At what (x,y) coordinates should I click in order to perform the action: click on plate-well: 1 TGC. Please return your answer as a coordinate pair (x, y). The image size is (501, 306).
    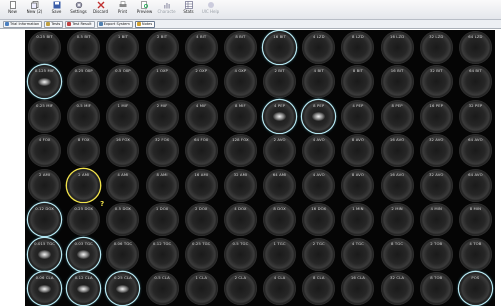
    Looking at the image, I should click on (280, 254).